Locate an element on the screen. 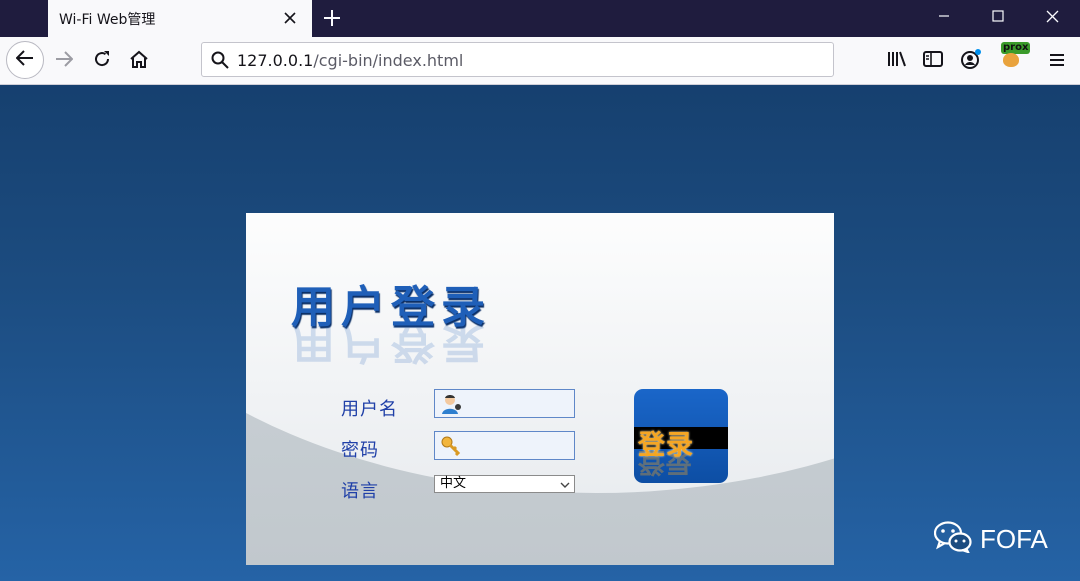  login-button: 登录 登录 is located at coordinates (681, 436).